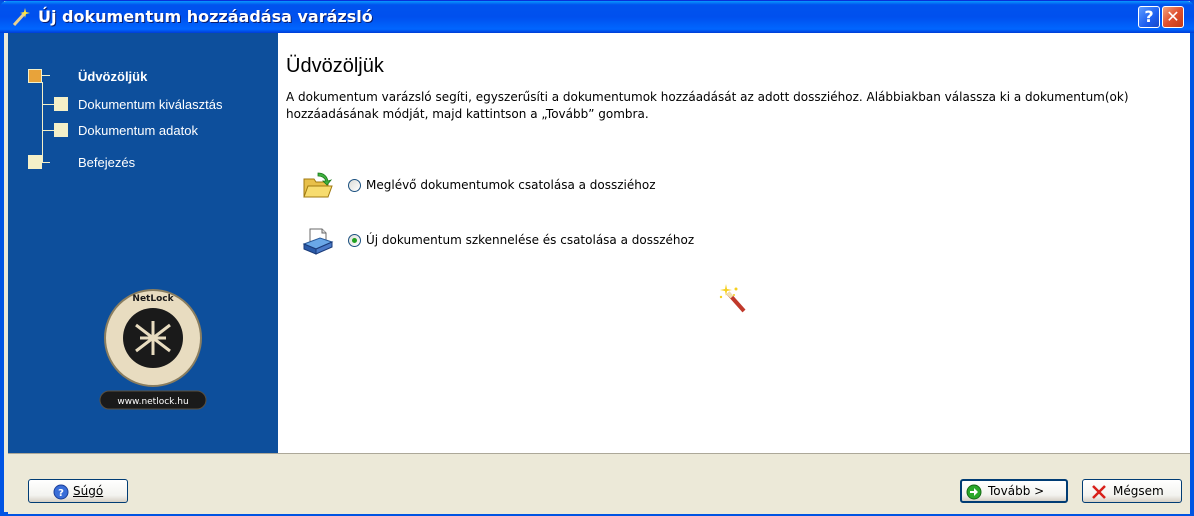 The image size is (1194, 516). Describe the element at coordinates (113, 76) in the screenshot. I see `step-label: Üdvözöljük` at that location.